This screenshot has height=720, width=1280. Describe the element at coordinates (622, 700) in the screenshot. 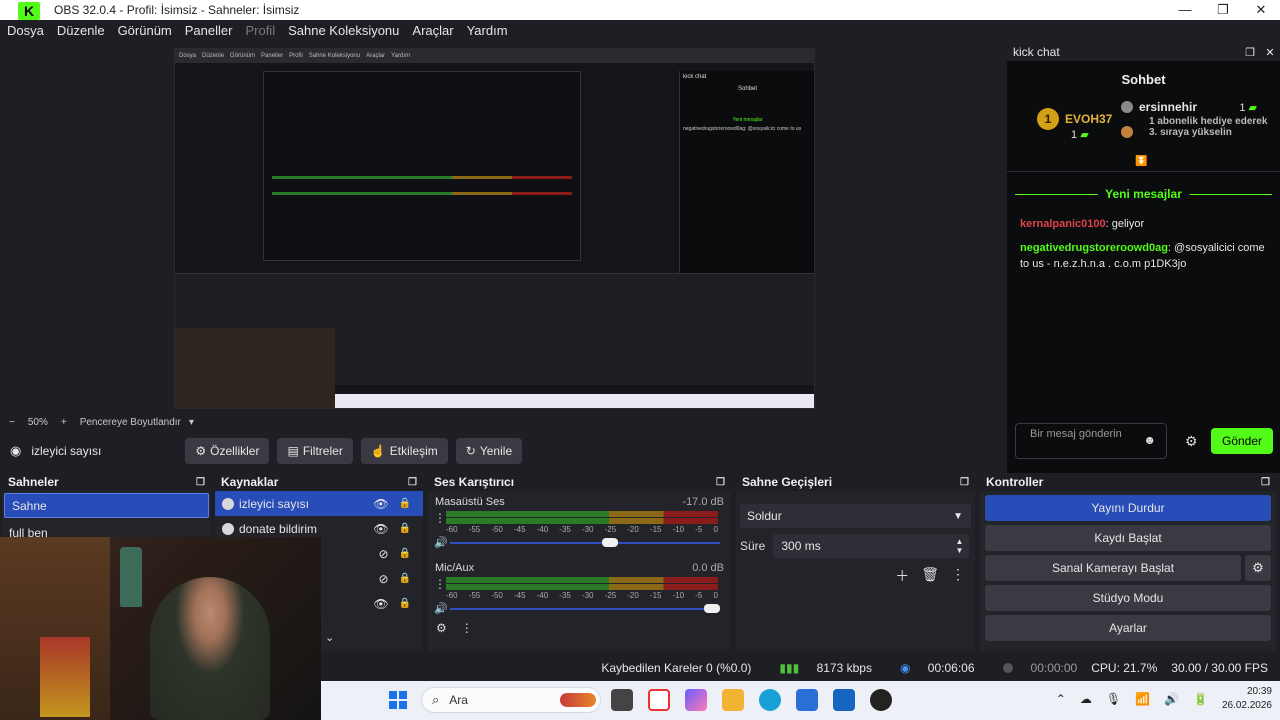

I see `task-view-icon` at that location.